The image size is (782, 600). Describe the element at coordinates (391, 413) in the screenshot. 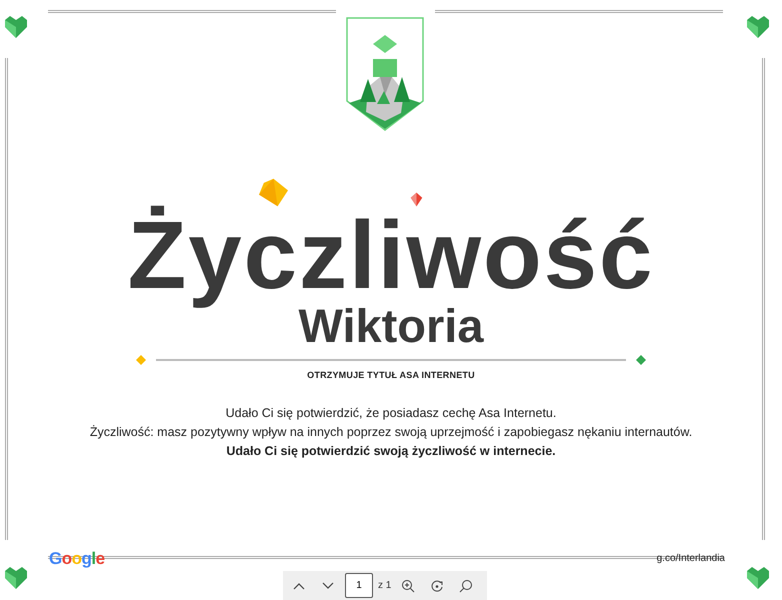

I see `certificate-text: Udało Ci się potwierdzić, że posiadasz cechę Asa Internetu.` at that location.